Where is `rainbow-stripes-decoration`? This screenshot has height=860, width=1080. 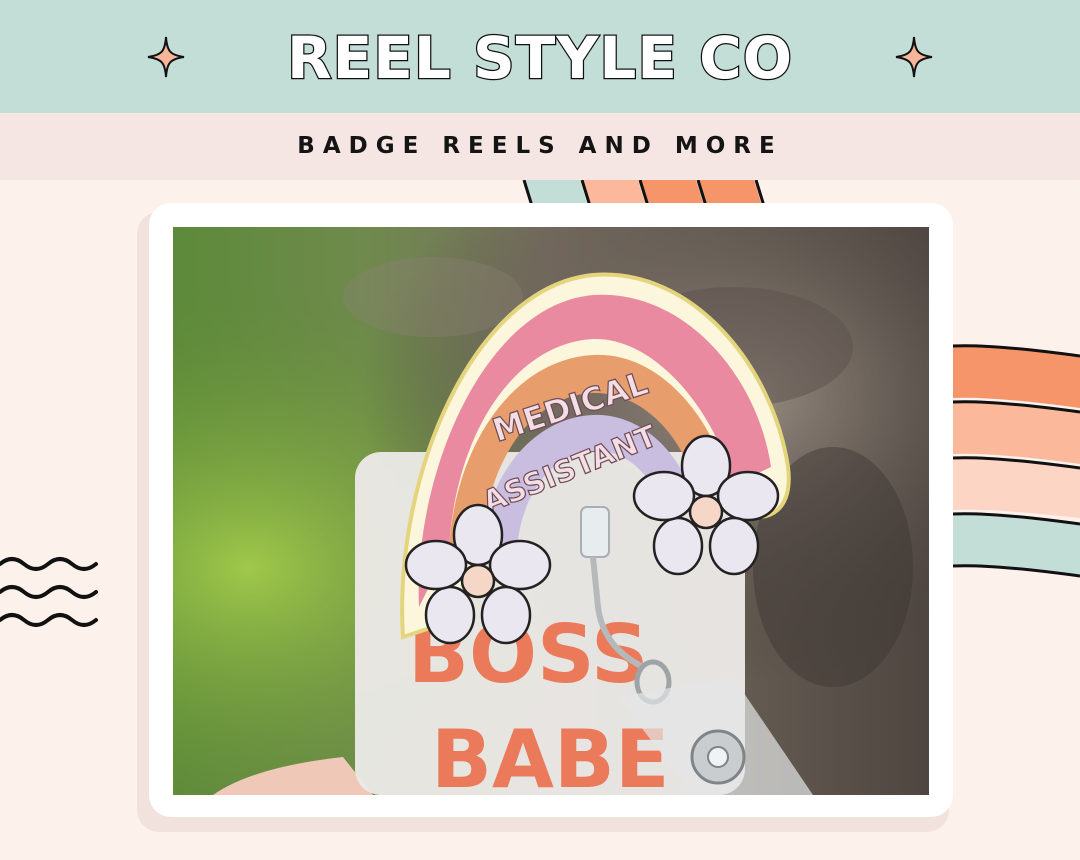 rainbow-stripes-decoration is located at coordinates (1016, 461).